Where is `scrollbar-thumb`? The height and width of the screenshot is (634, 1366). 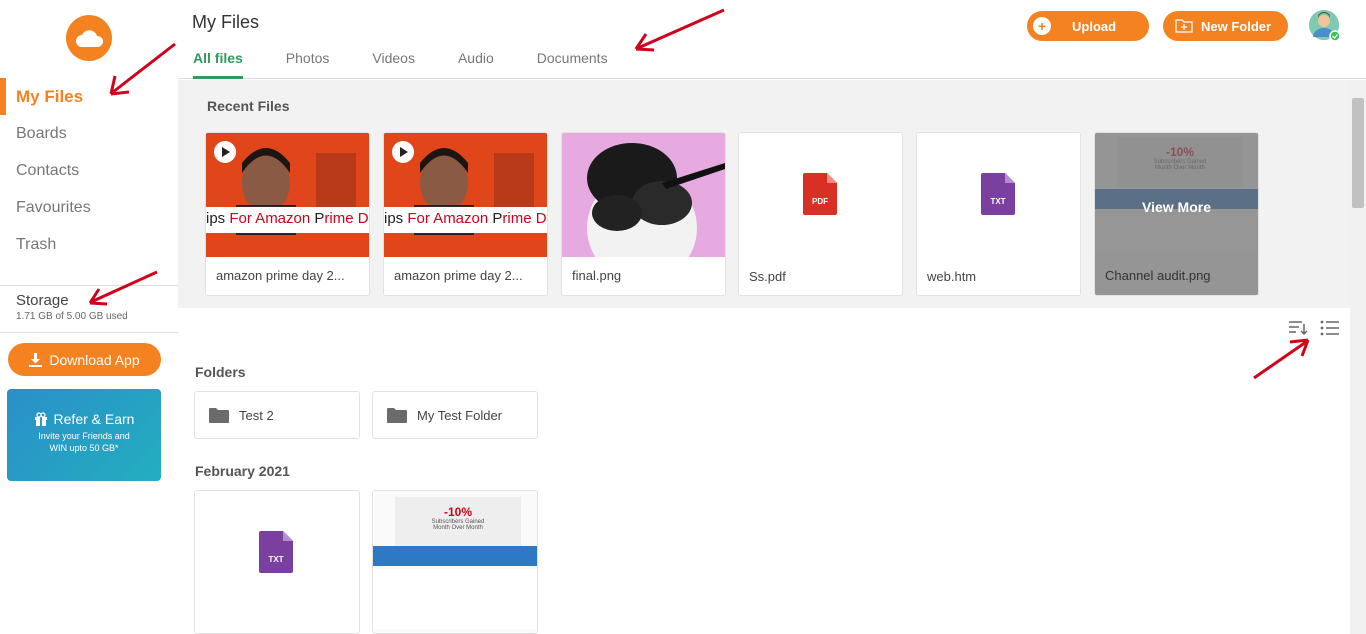
scrollbar-thumb is located at coordinates (1358, 153).